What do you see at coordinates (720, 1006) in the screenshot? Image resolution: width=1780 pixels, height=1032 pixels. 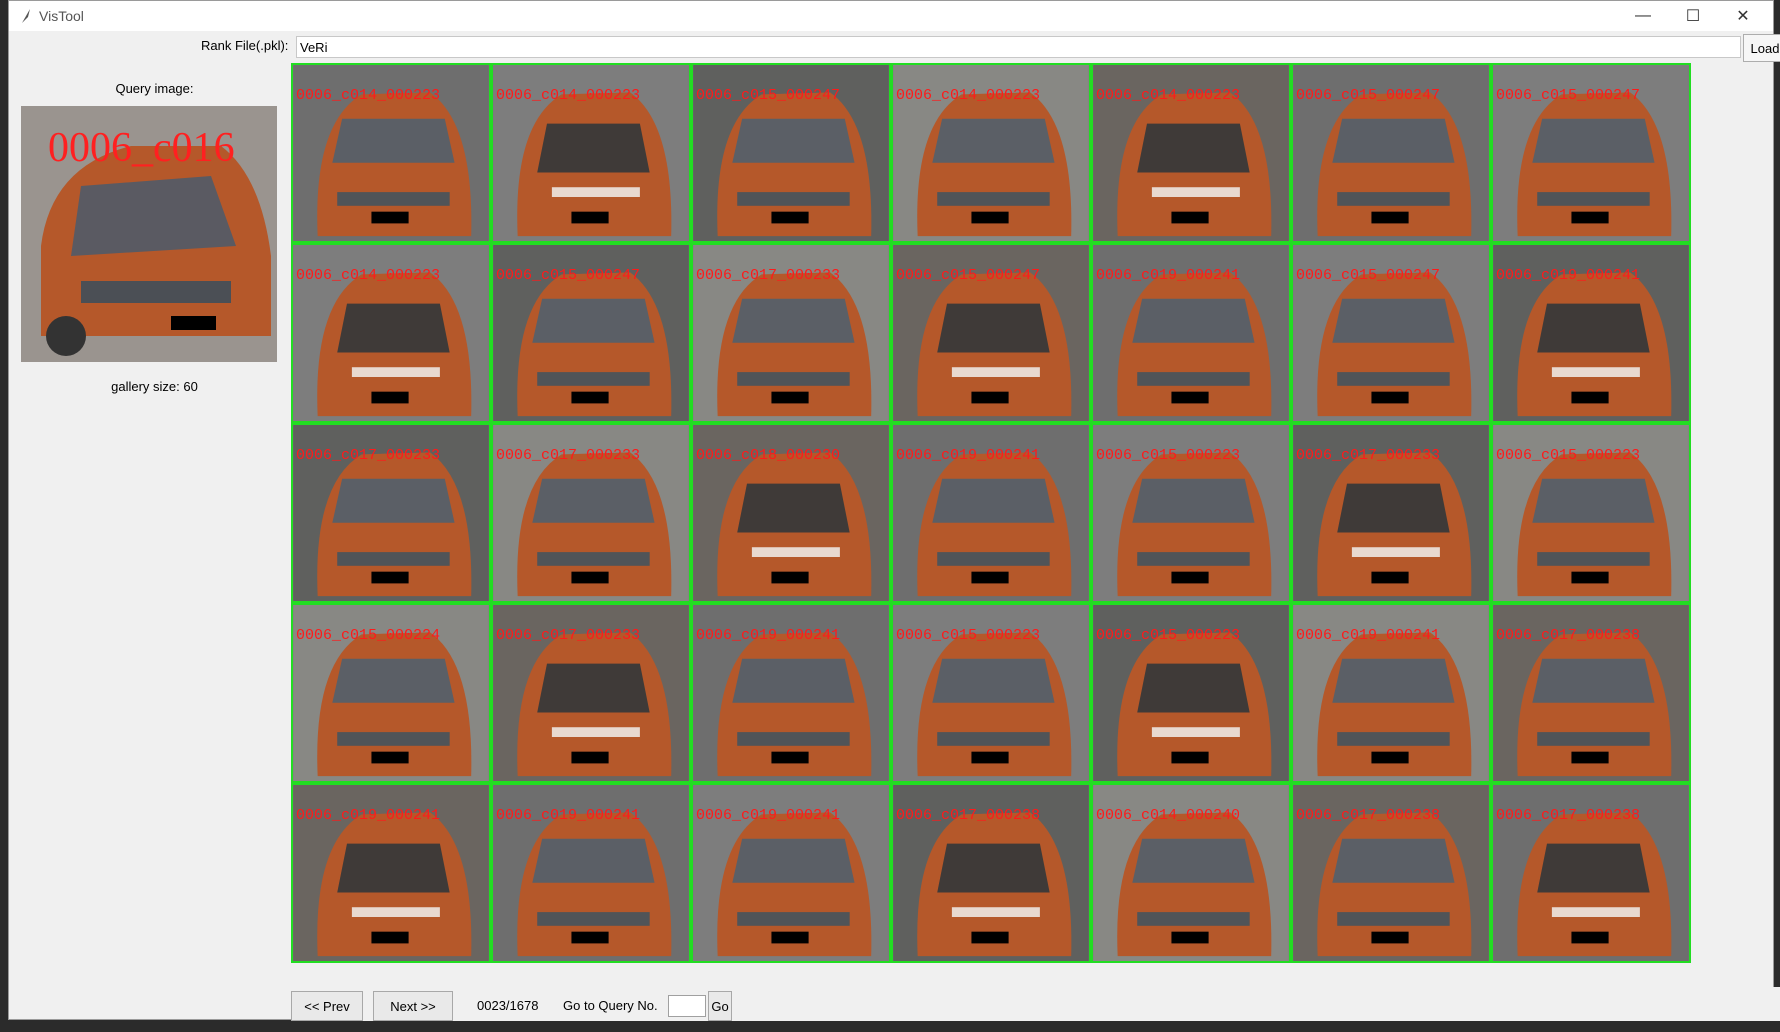 I see `go-button: Go` at bounding box center [720, 1006].